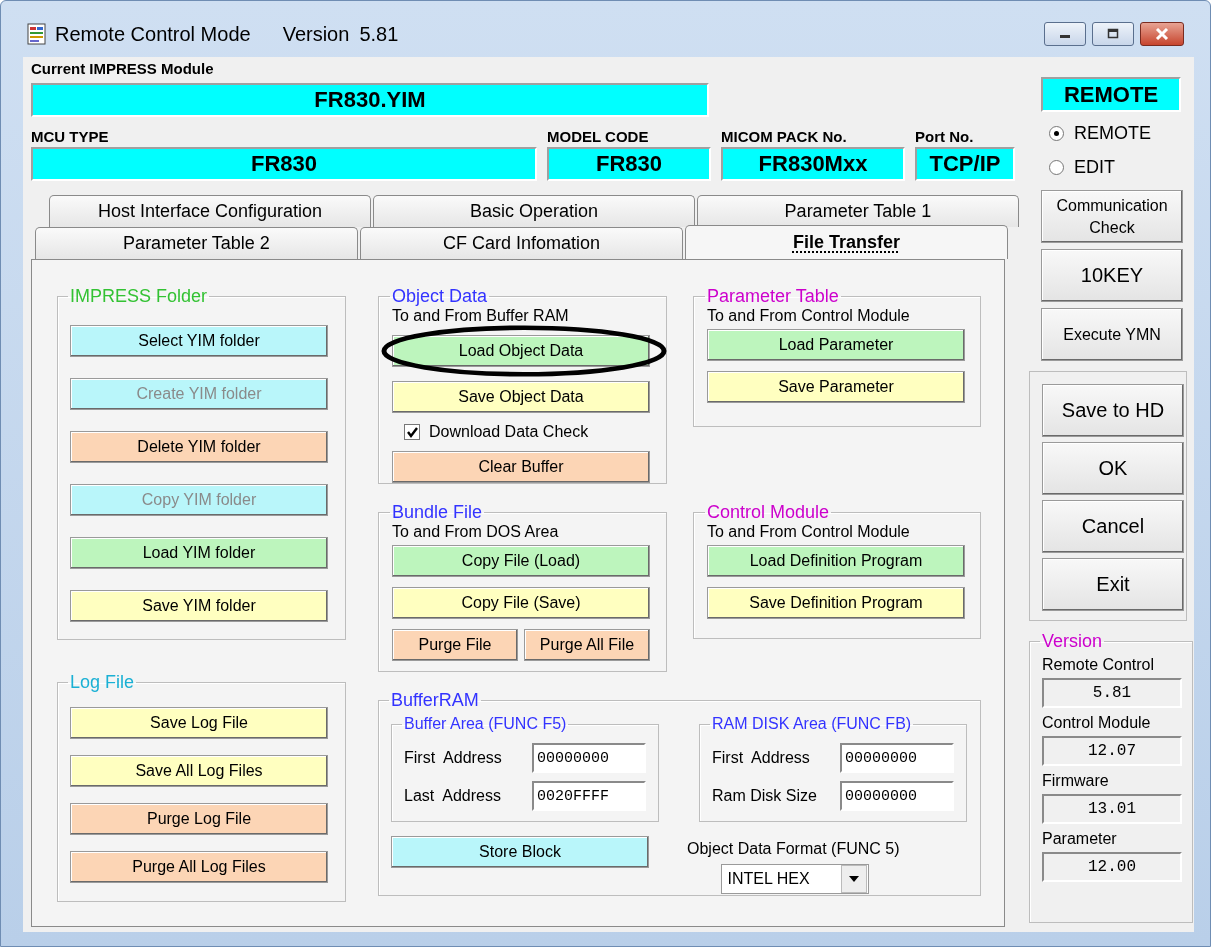  I want to click on side-button: Communication Check, so click(1112, 216).